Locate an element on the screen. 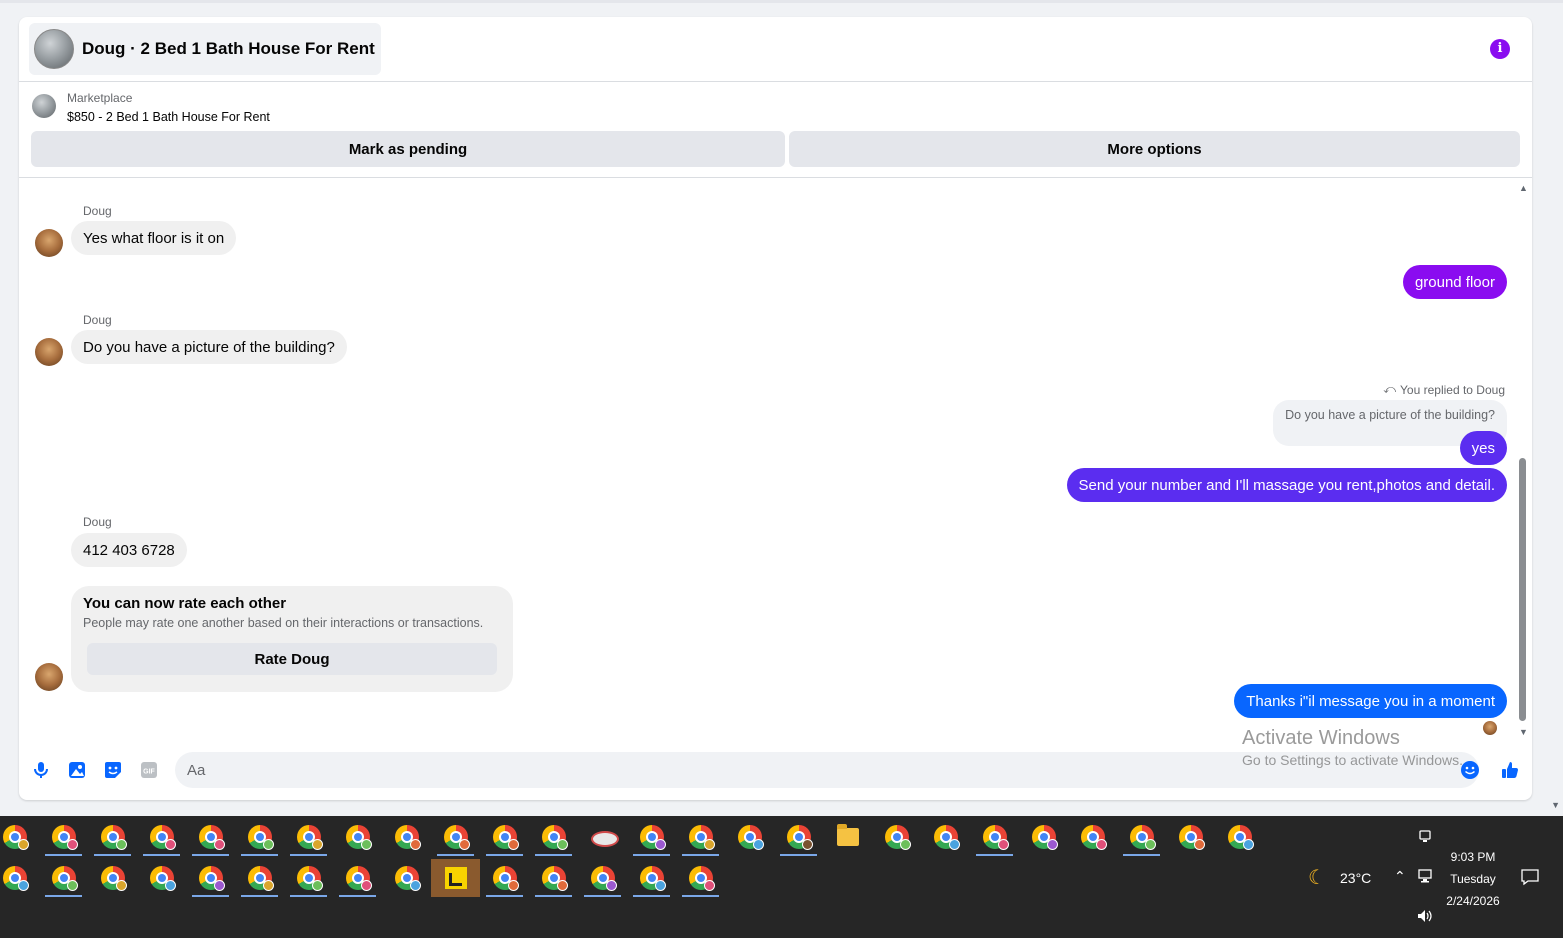 This screenshot has width=1563, height=938. reply-arrow-icon: ⤺ is located at coordinates (1390, 389).